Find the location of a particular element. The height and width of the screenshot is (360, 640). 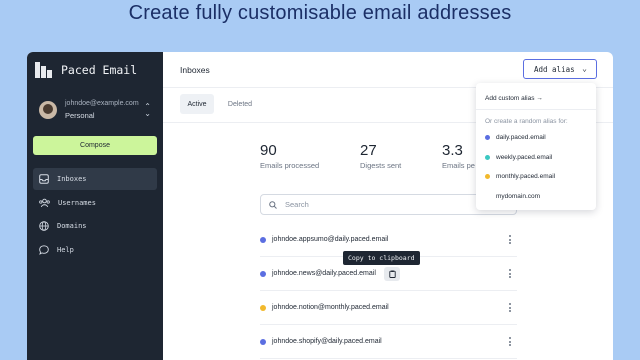

tab-active: Active is located at coordinates (197, 104).